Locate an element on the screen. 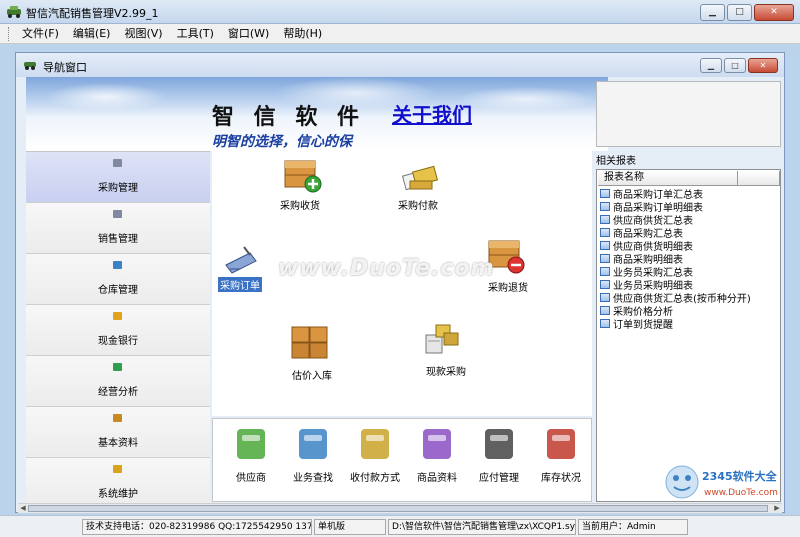 The width and height of the screenshot is (800, 537). tool-button-1: 业务查找 is located at coordinates (313, 453).